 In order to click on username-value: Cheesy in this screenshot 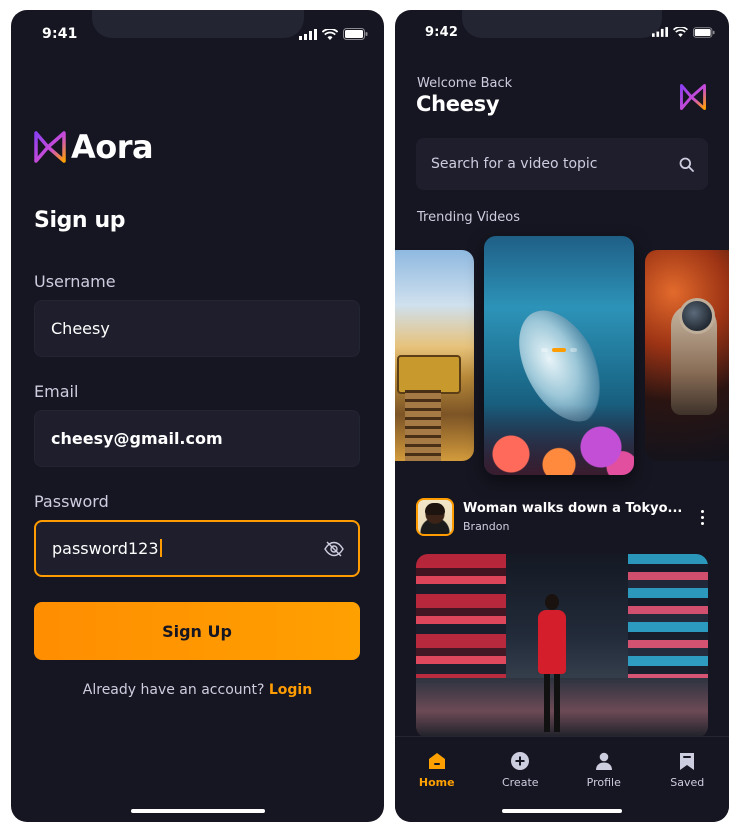, I will do `click(80, 328)`.